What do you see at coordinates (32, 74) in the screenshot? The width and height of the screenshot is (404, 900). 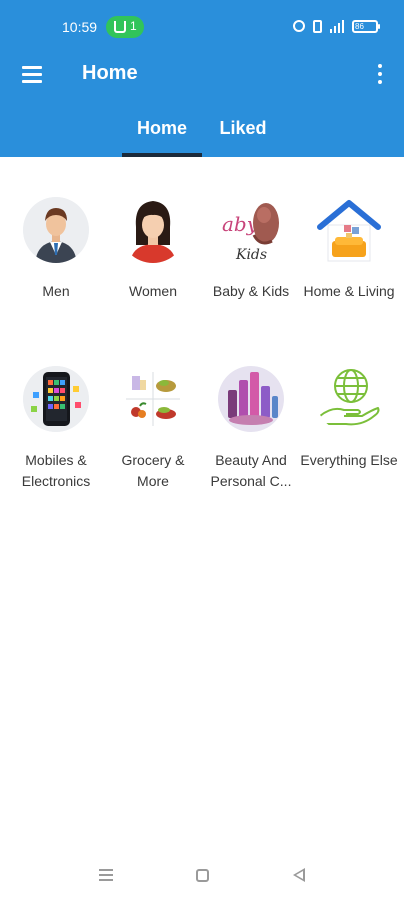 I see `menu-icon` at bounding box center [32, 74].